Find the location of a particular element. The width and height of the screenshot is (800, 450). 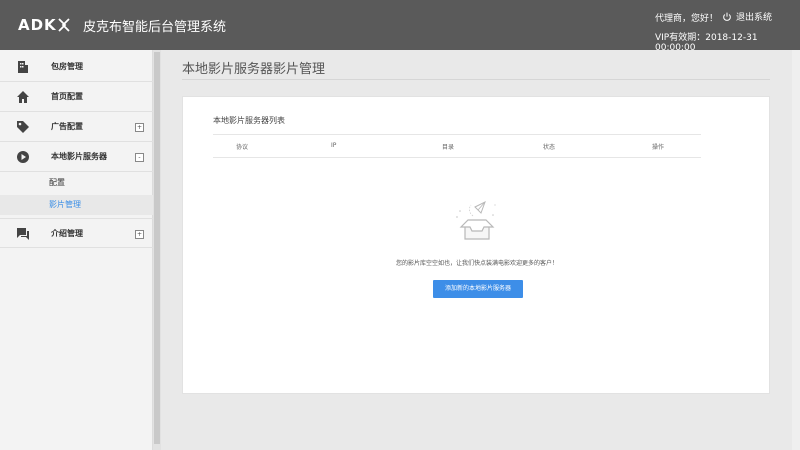

sidebar-item-home-config: 首页配置 is located at coordinates (76, 97).